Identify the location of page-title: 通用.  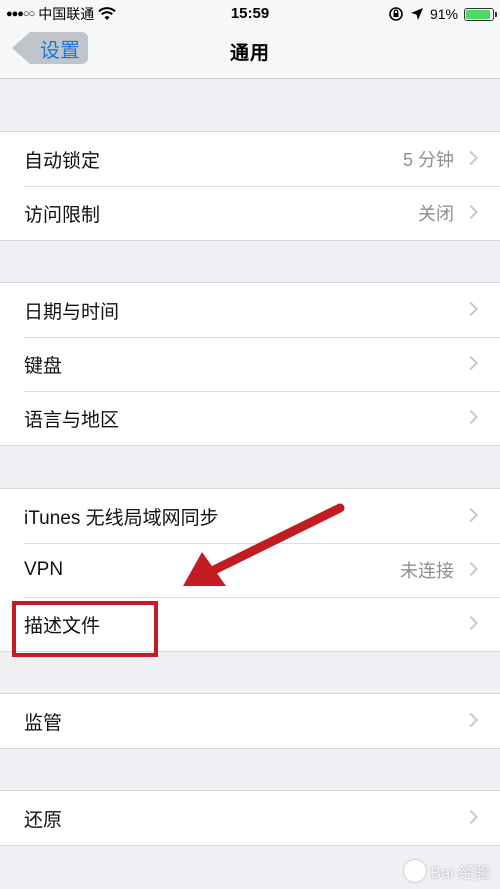
(249, 53).